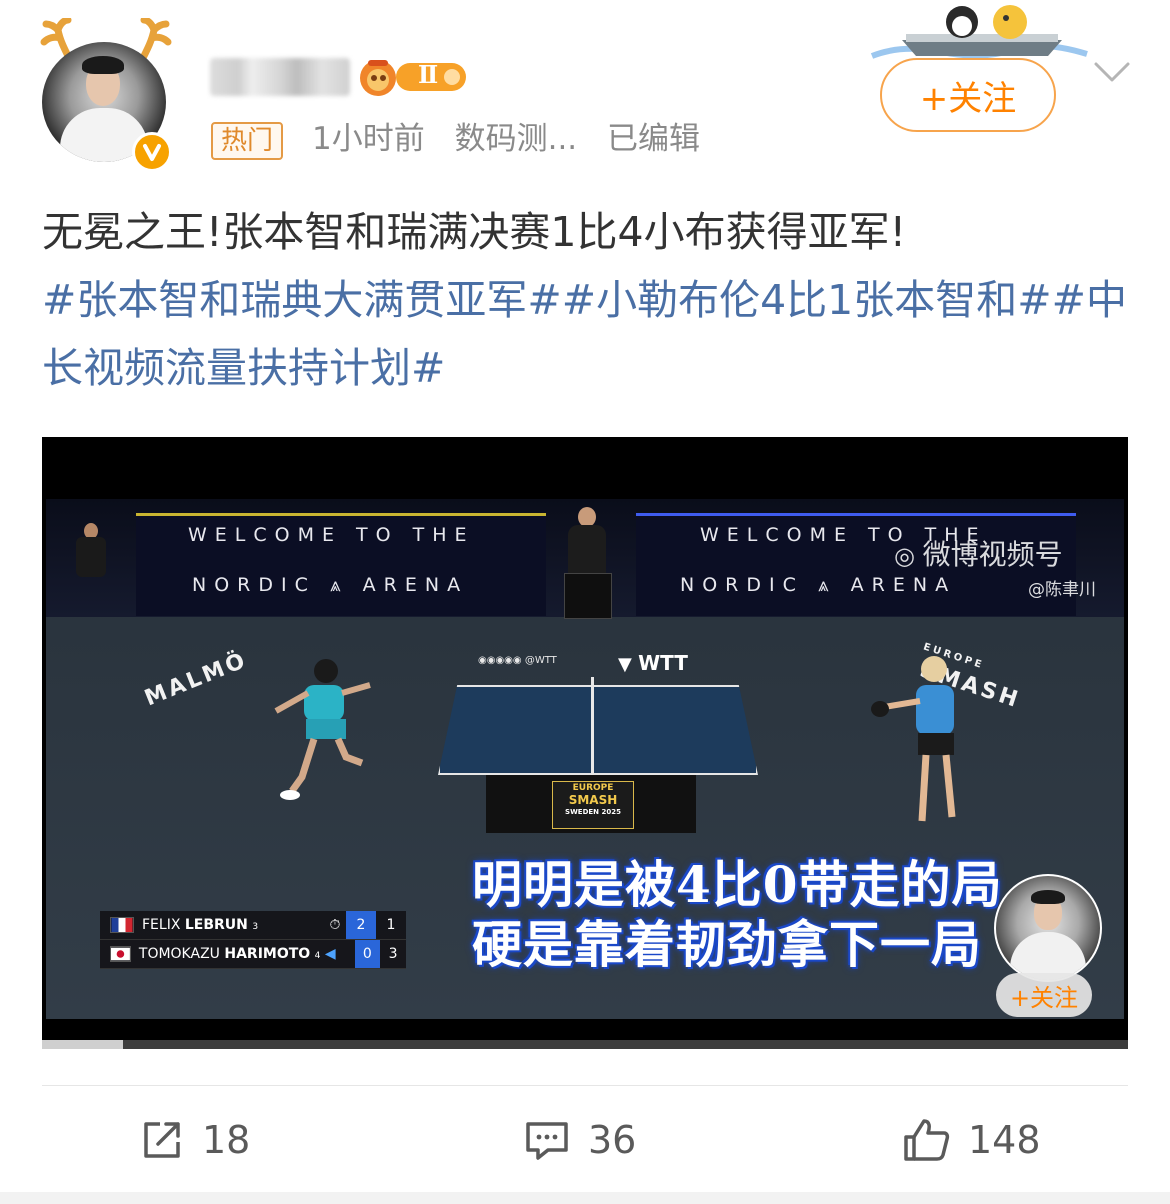  Describe the element at coordinates (393, 954) in the screenshot. I see `points: 3` at that location.